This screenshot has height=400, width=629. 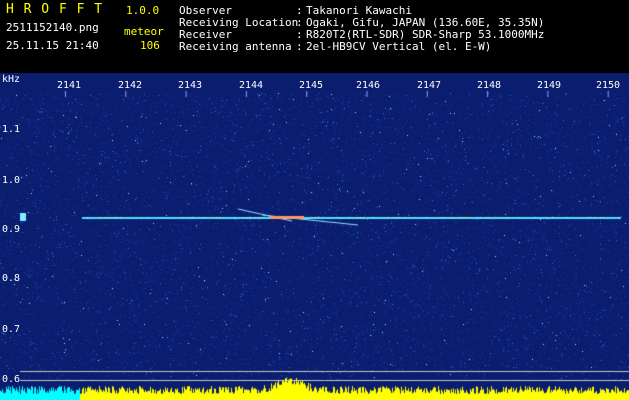 I want to click on x-tick-label: 2144, so click(x=251, y=85).